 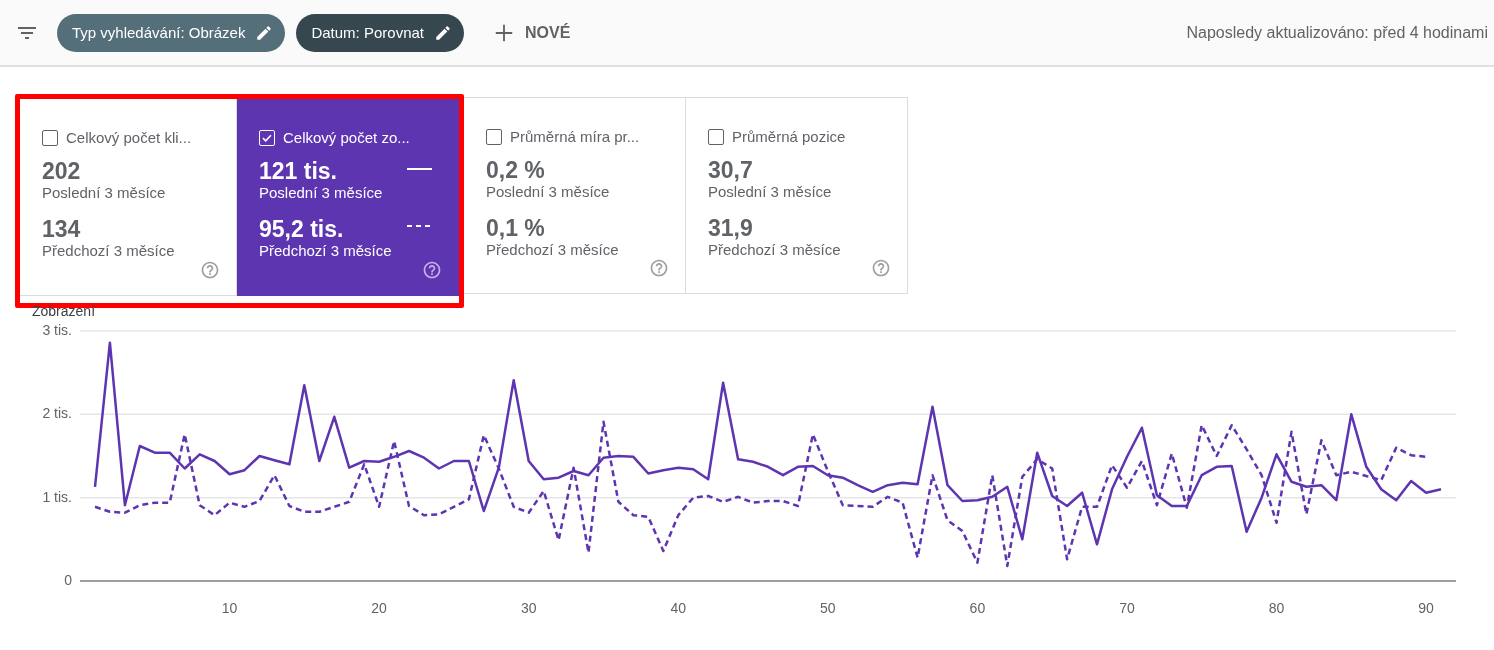 I want to click on x-axis-label: 30, so click(x=528, y=608).